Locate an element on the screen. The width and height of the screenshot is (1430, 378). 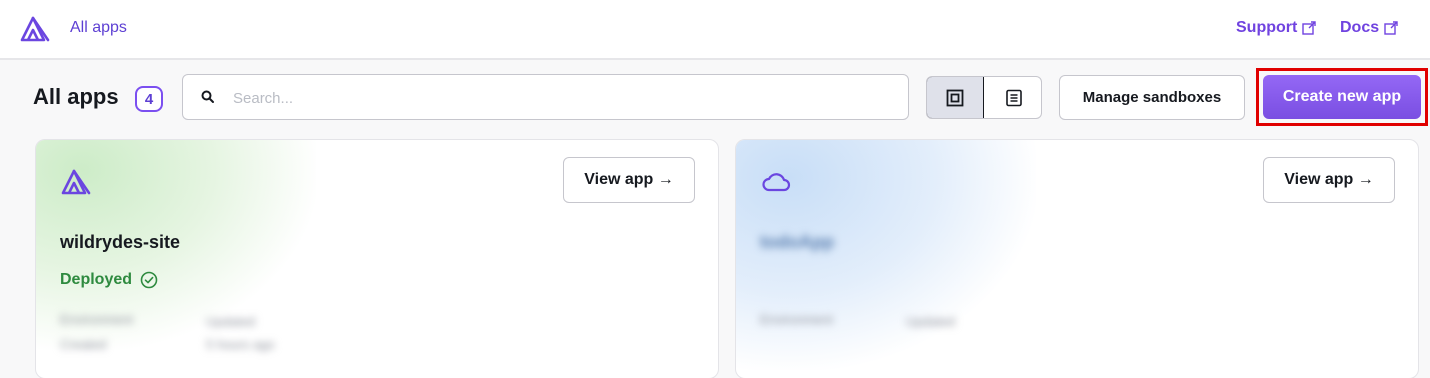
page-title: All apps is located at coordinates (76, 96).